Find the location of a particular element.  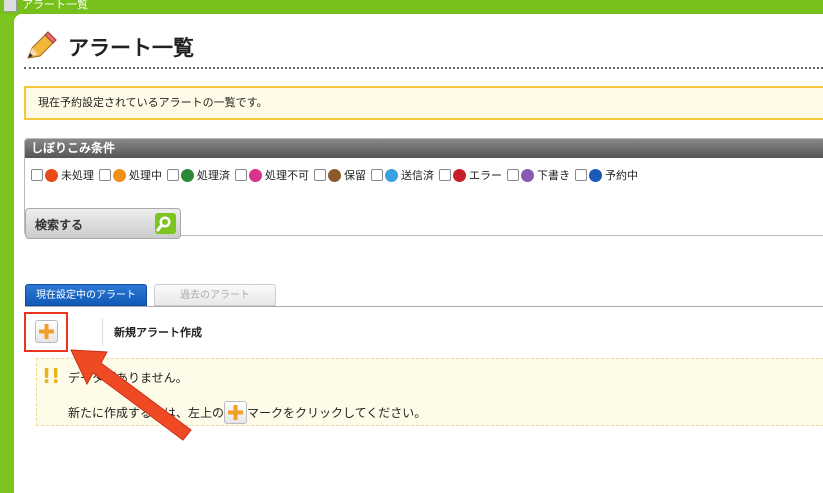

status-filter-5: 送信済 is located at coordinates (402, 175).